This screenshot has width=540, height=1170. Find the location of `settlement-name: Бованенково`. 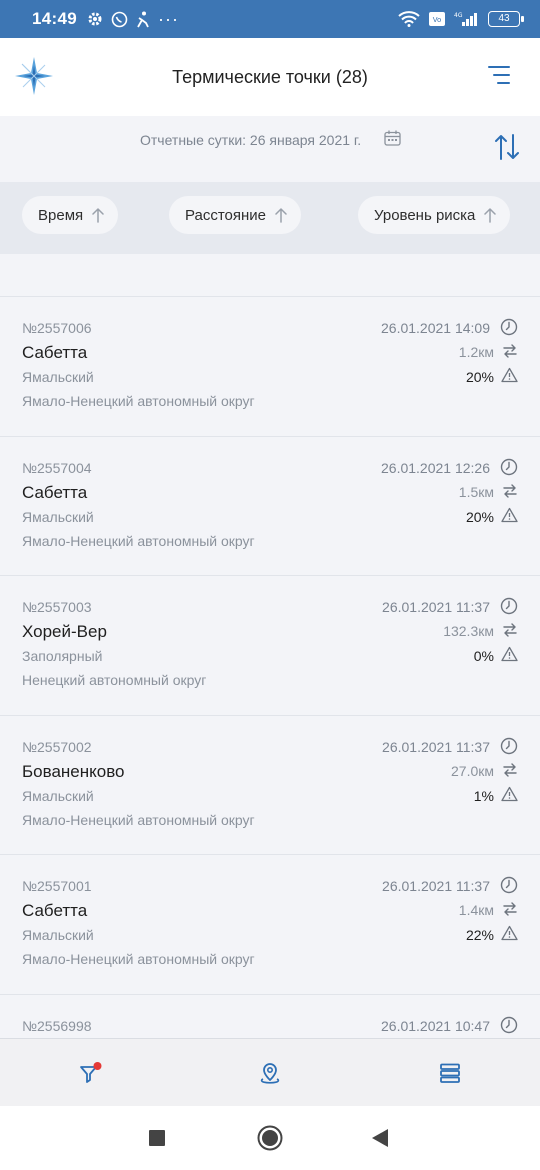

settlement-name: Бованенково is located at coordinates (73, 771).